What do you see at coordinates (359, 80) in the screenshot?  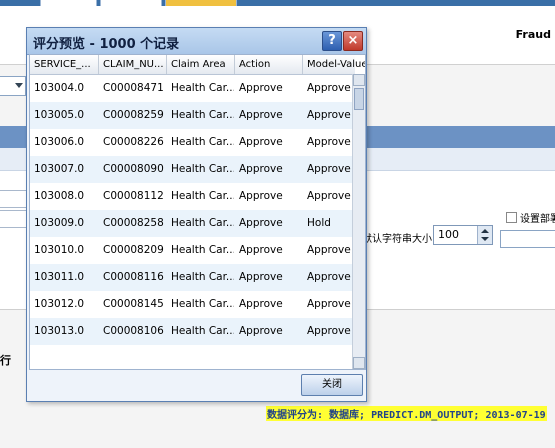 I see `scroll-up-icon` at bounding box center [359, 80].